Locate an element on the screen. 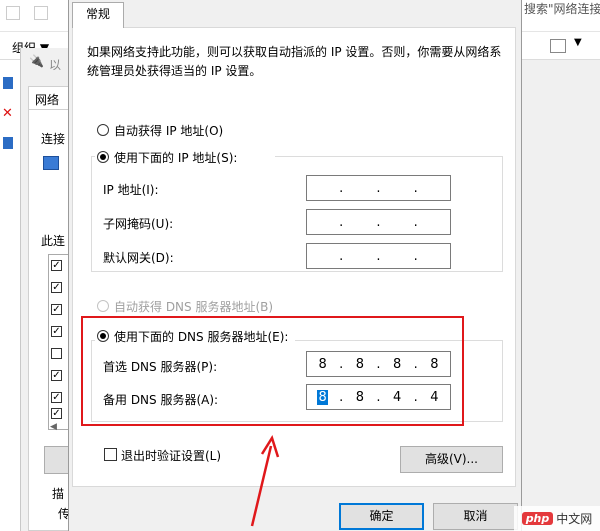  default-gateway-label: 默认网关(D): is located at coordinates (138, 258).